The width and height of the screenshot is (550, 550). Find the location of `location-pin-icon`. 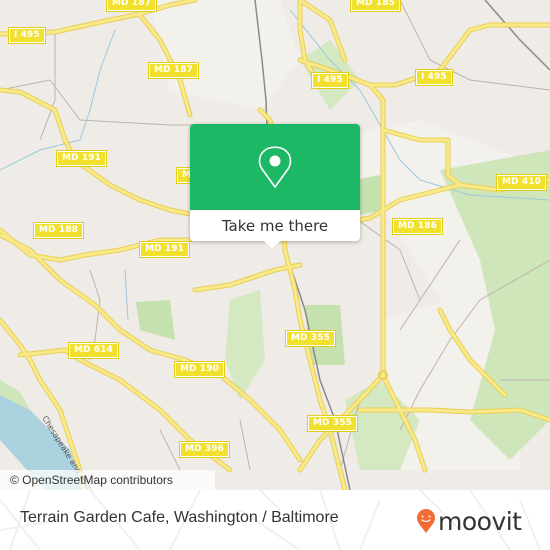

location-pin-icon is located at coordinates (275, 167).